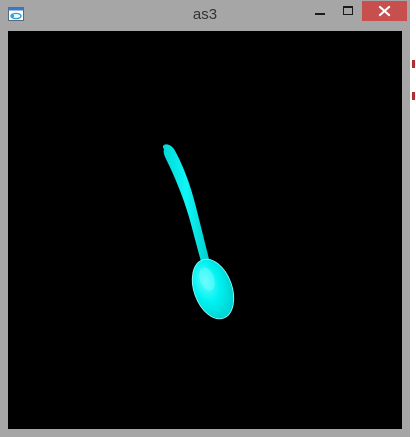 Image resolution: width=416 pixels, height=437 pixels. I want to click on title-bar: as3, so click(205, 15).